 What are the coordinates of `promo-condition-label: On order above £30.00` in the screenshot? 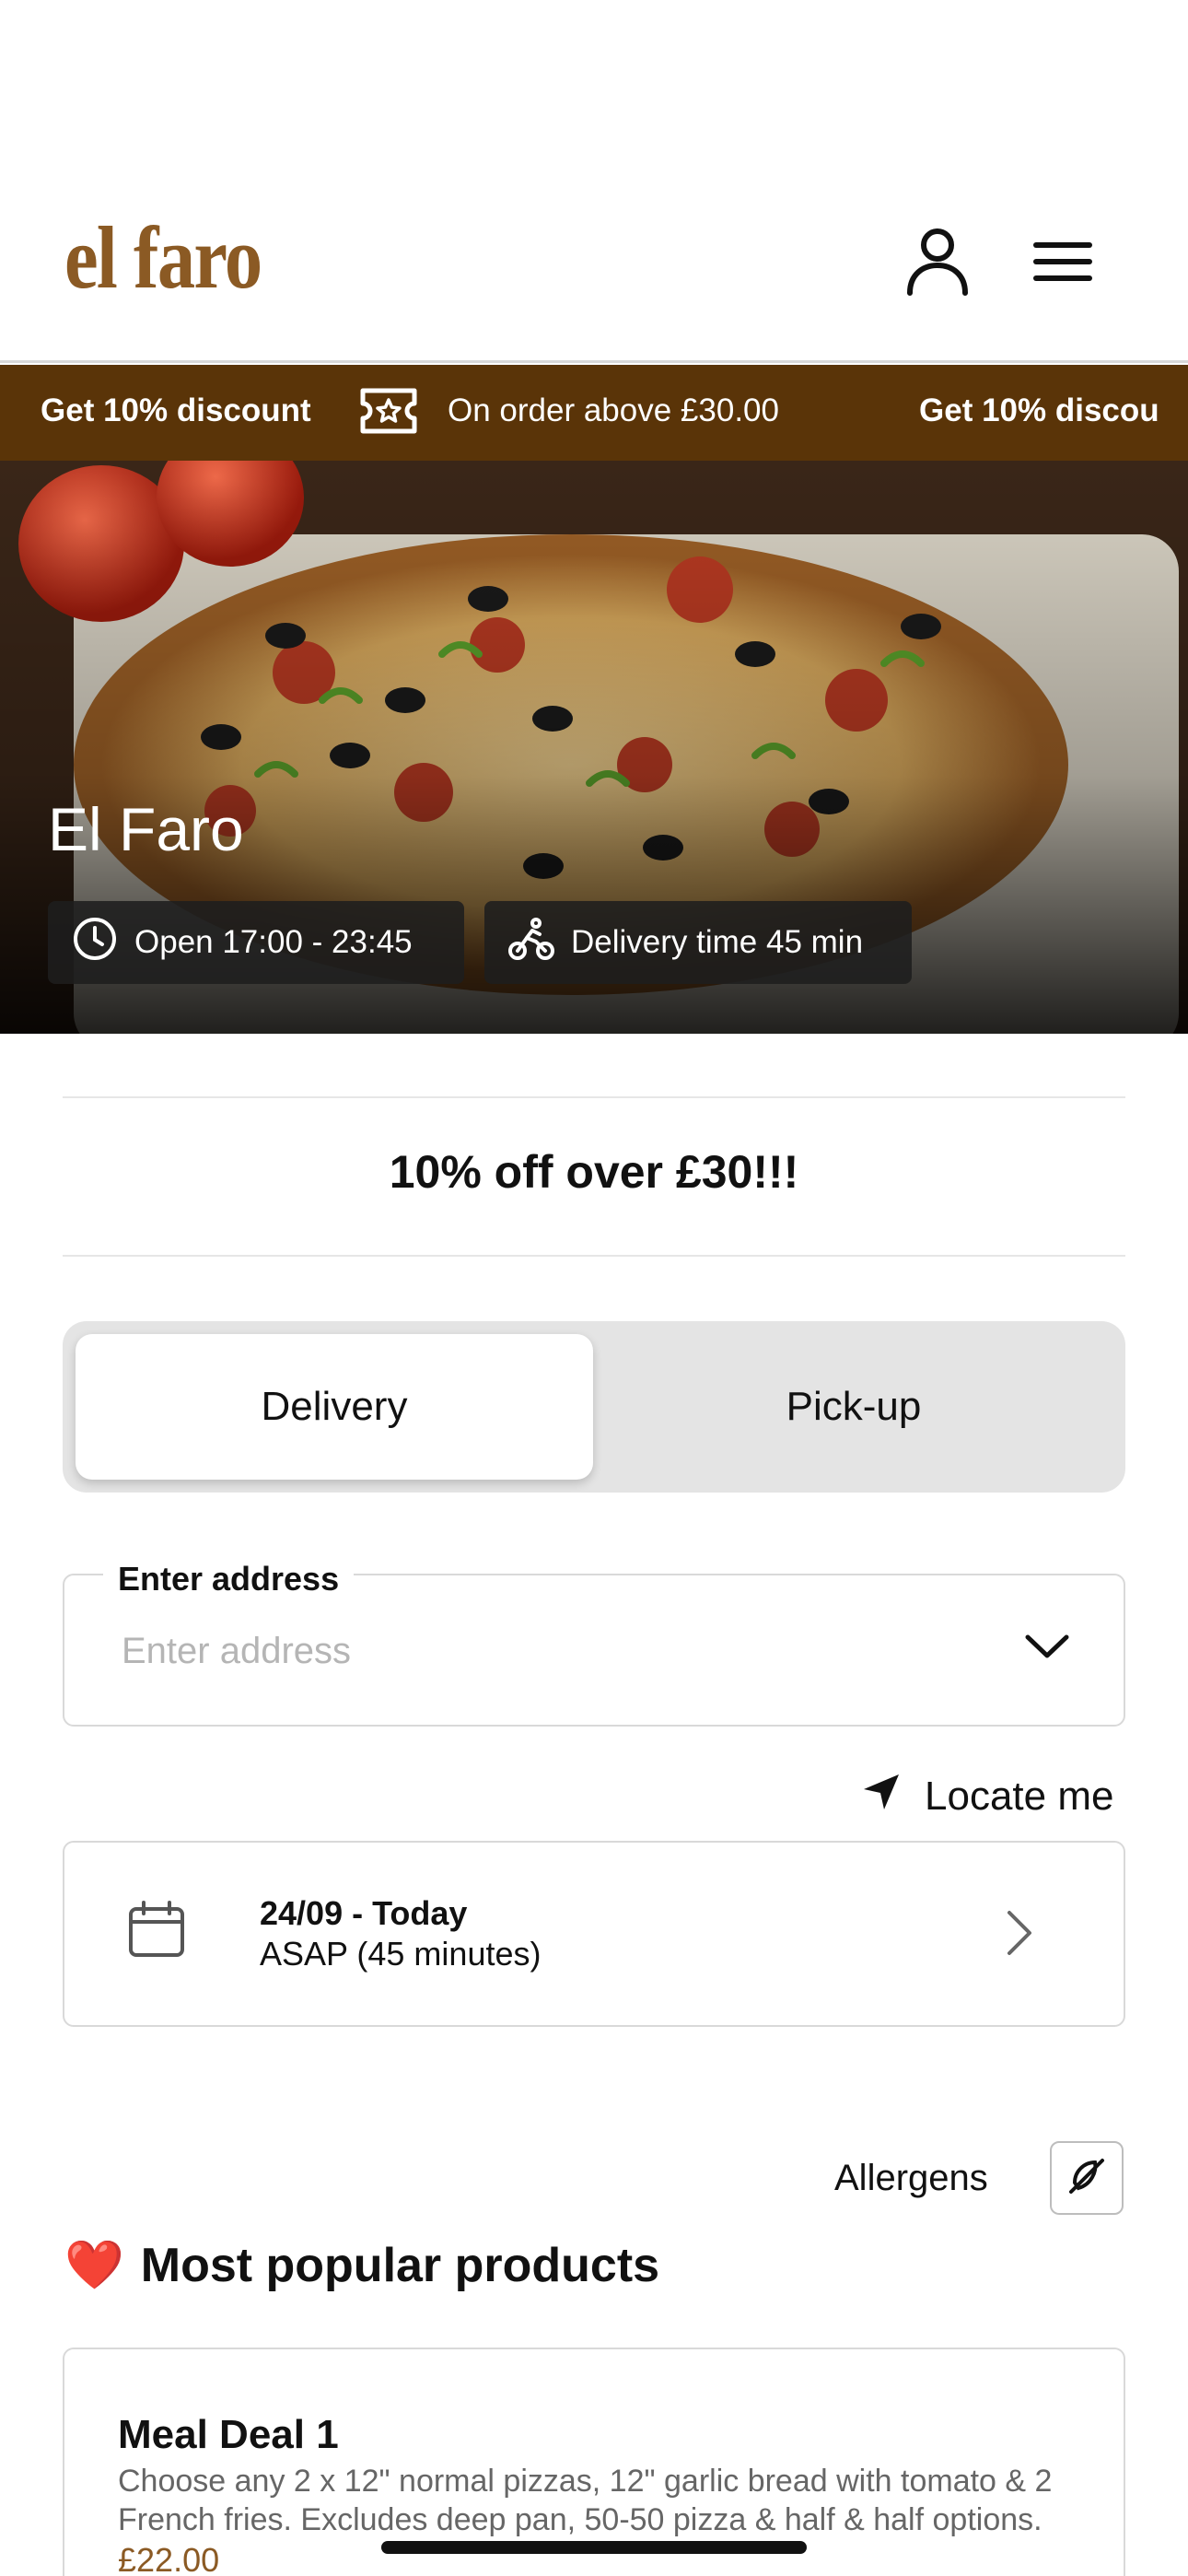 It's located at (613, 410).